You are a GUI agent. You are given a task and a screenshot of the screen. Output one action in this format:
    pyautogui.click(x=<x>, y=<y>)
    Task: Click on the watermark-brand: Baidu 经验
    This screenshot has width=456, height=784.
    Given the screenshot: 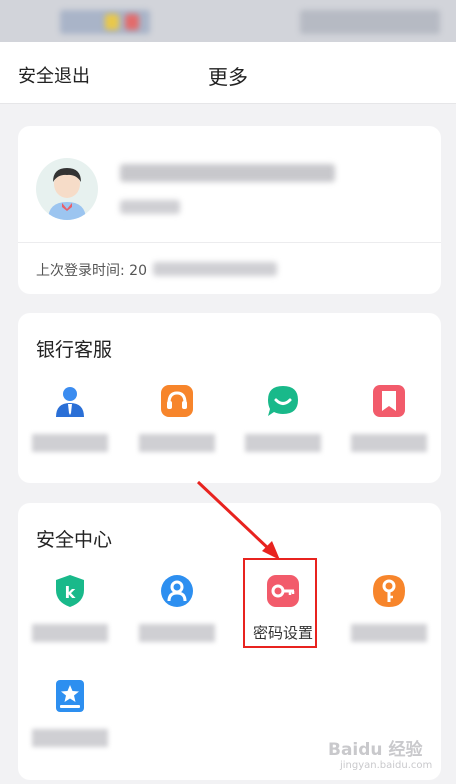 What is the action you would take?
    pyautogui.click(x=375, y=750)
    